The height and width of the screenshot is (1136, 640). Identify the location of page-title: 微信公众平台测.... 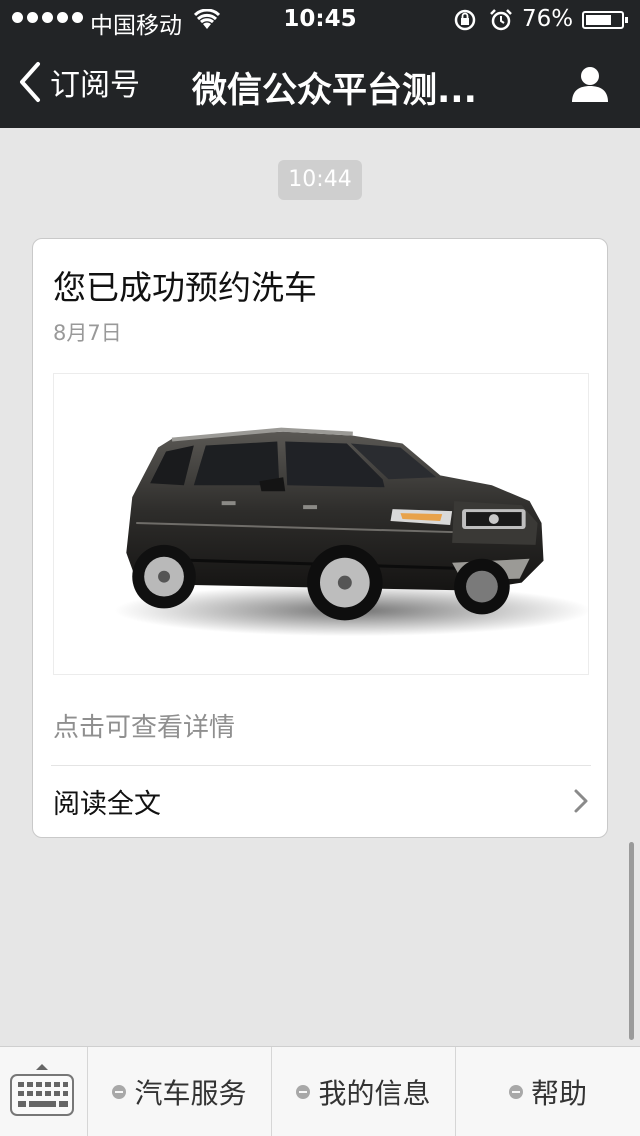
(334, 91).